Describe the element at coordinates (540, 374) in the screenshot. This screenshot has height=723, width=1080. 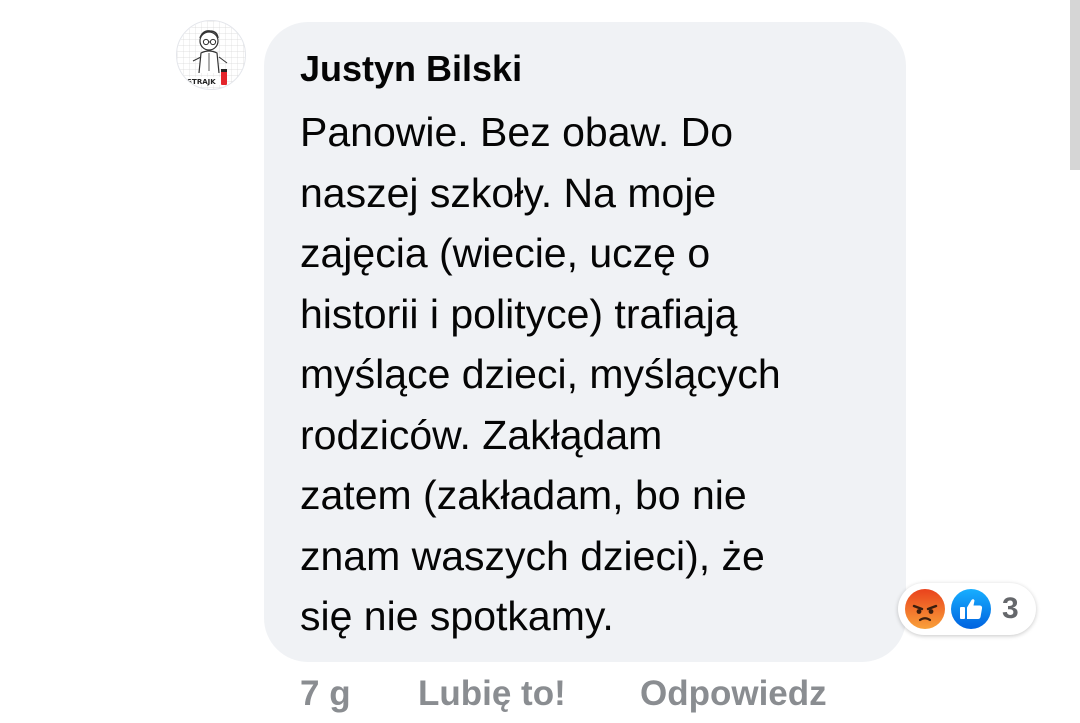
I see `comment-text-line: myślące dzieci, myślących` at that location.